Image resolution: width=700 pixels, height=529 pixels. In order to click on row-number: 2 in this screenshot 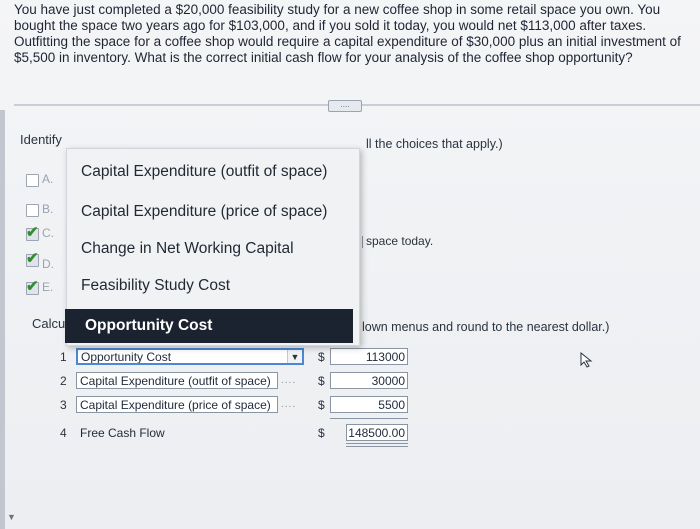, I will do `click(63, 381)`.